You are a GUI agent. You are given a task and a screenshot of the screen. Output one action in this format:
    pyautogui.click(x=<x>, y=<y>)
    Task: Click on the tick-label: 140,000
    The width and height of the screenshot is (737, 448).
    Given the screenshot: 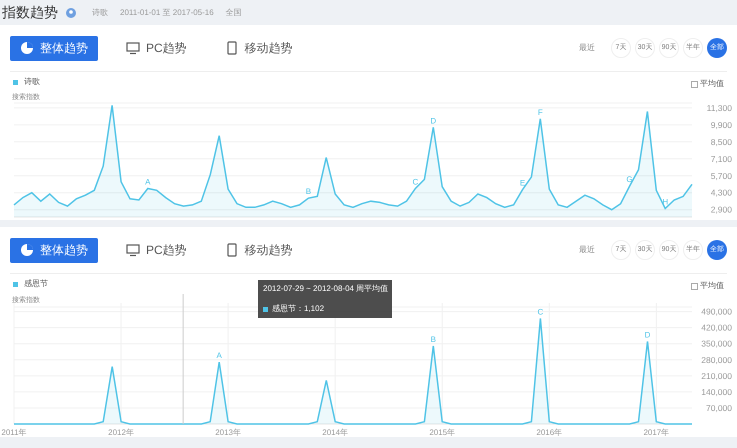 What is the action you would take?
    pyautogui.click(x=716, y=391)
    